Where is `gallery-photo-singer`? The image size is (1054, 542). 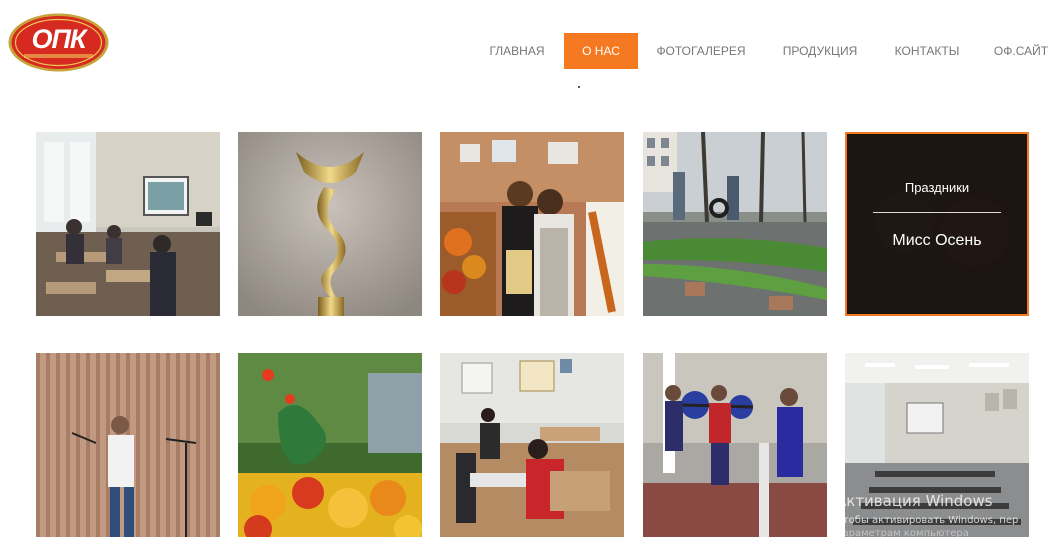
gallery-photo-singer is located at coordinates (128, 445).